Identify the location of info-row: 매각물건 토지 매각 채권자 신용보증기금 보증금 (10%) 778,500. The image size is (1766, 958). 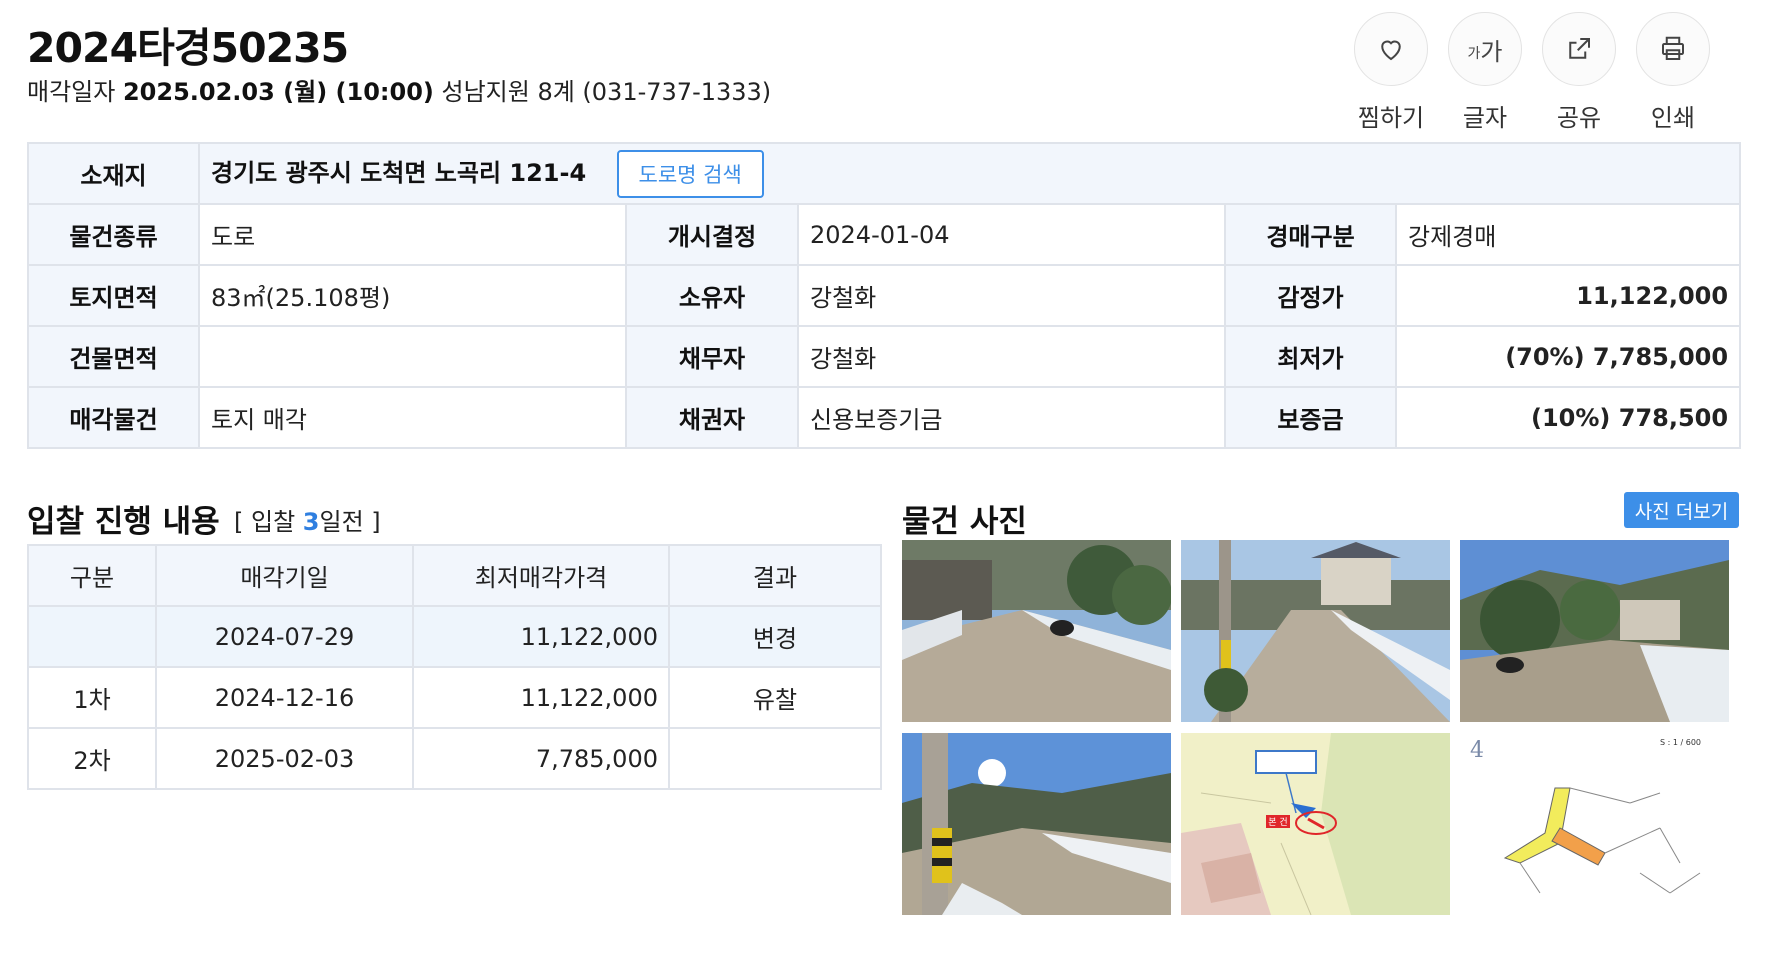
(884, 417).